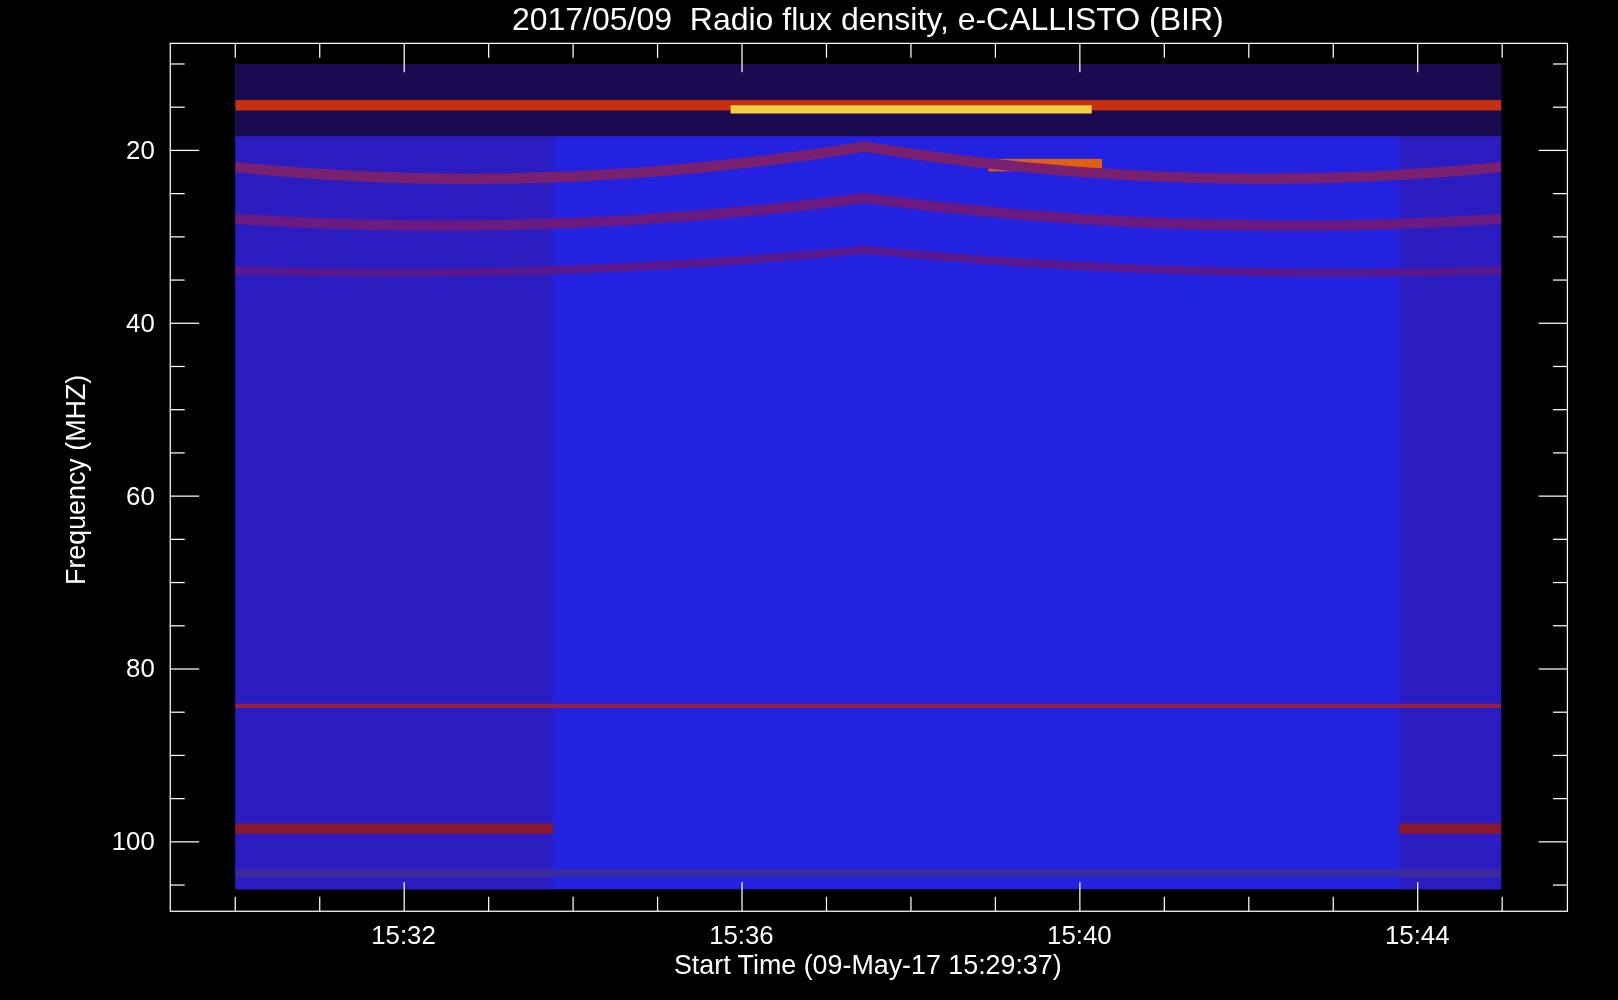 The height and width of the screenshot is (1000, 1618). What do you see at coordinates (1079, 935) in the screenshot?
I see `tick-label: 15:40` at bounding box center [1079, 935].